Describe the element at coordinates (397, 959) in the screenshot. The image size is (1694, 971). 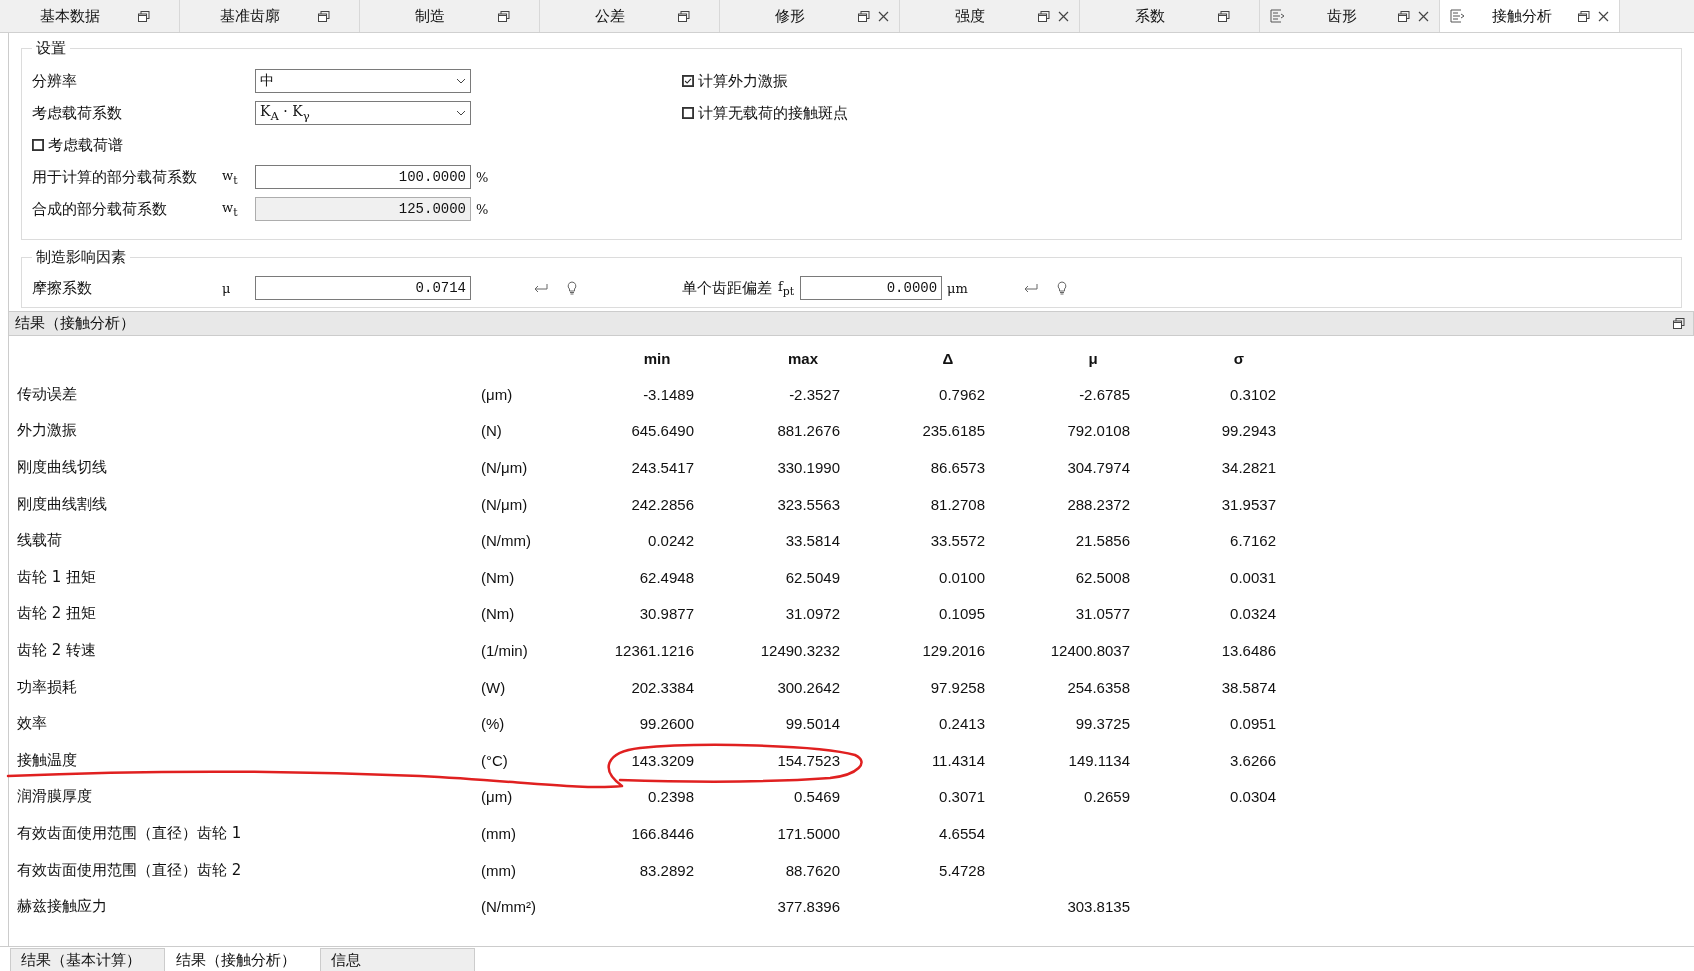
I see `tab: 信息` at that location.